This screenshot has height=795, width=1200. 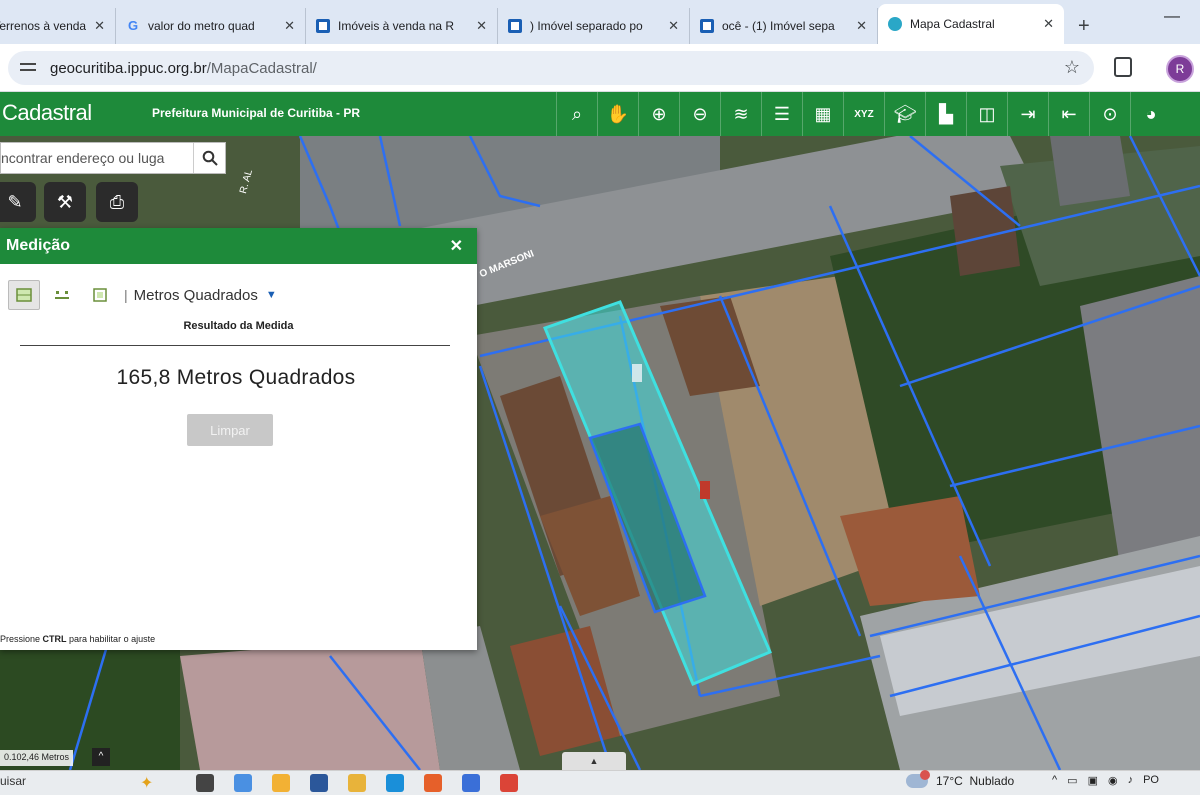 What do you see at coordinates (1027, 114) in the screenshot?
I see `login-icon: ⇥` at bounding box center [1027, 114].